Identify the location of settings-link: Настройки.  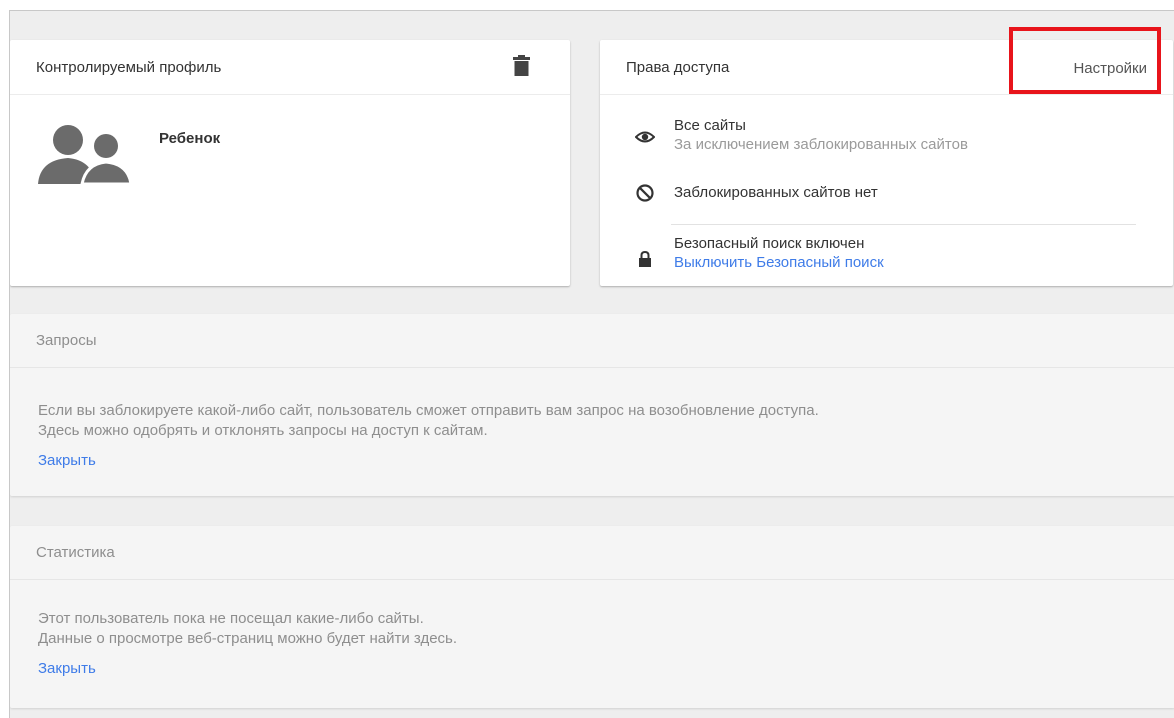
(1110, 68).